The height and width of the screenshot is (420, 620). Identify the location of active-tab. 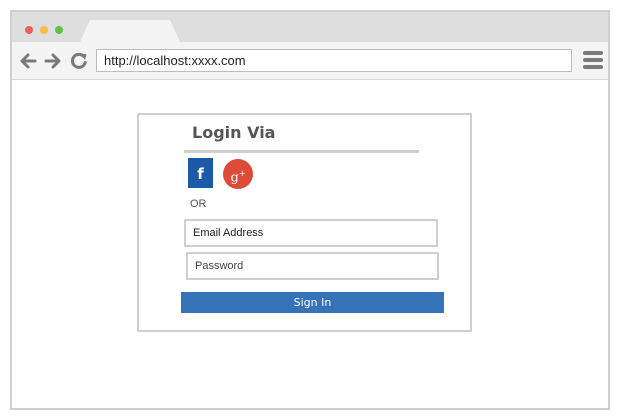
(130, 31).